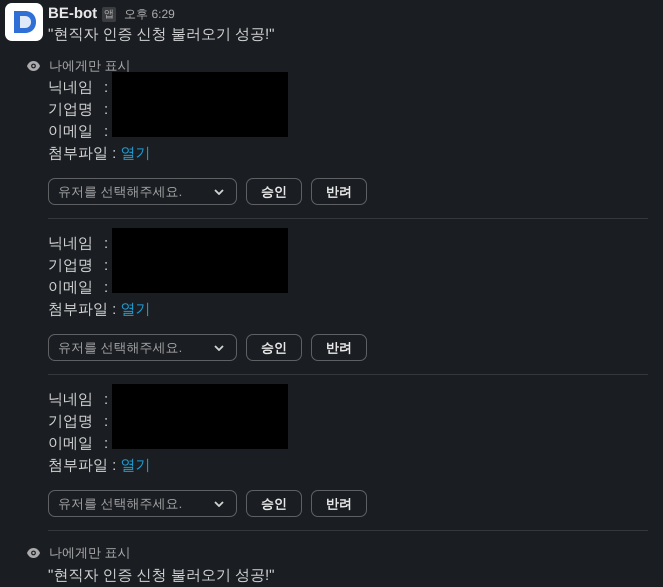 This screenshot has width=663, height=587. I want to click on app-badge: 앱, so click(109, 14).